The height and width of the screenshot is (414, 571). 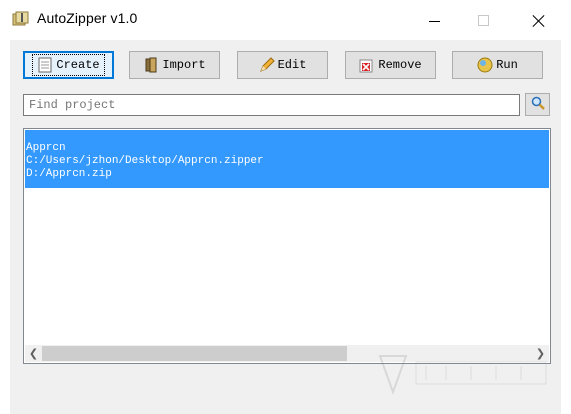 I want to click on create-button-content: Create, so click(x=68, y=65).